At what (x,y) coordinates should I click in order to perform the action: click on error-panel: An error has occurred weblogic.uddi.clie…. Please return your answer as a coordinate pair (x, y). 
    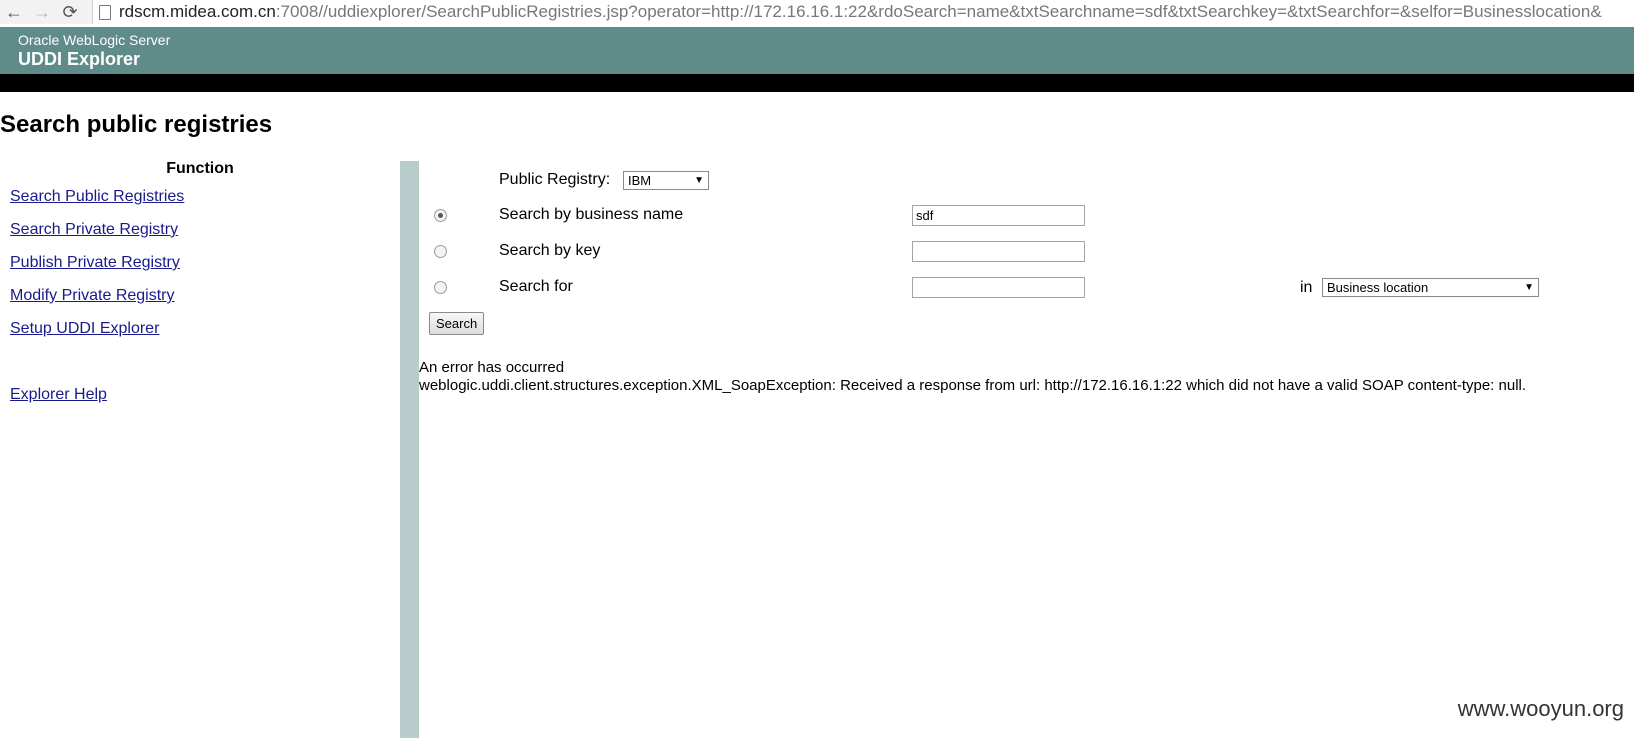
    Looking at the image, I should click on (972, 377).